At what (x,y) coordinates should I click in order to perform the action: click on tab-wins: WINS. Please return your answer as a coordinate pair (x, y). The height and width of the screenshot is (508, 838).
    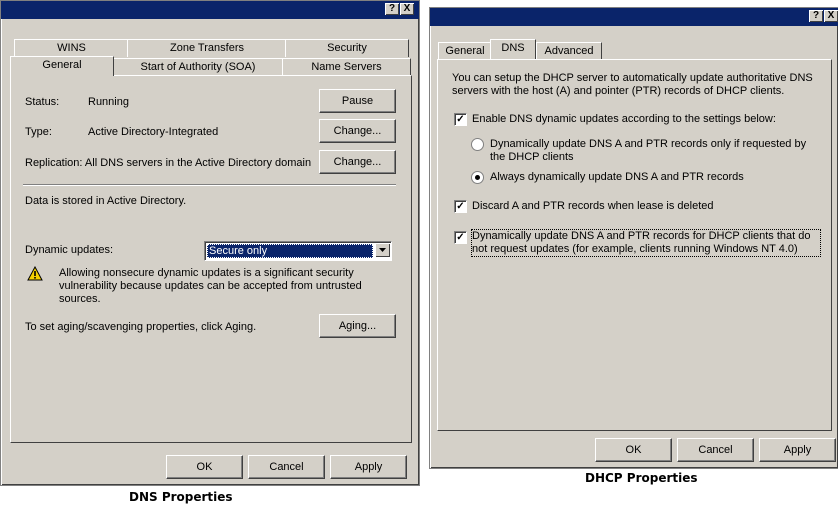
    Looking at the image, I should click on (71, 48).